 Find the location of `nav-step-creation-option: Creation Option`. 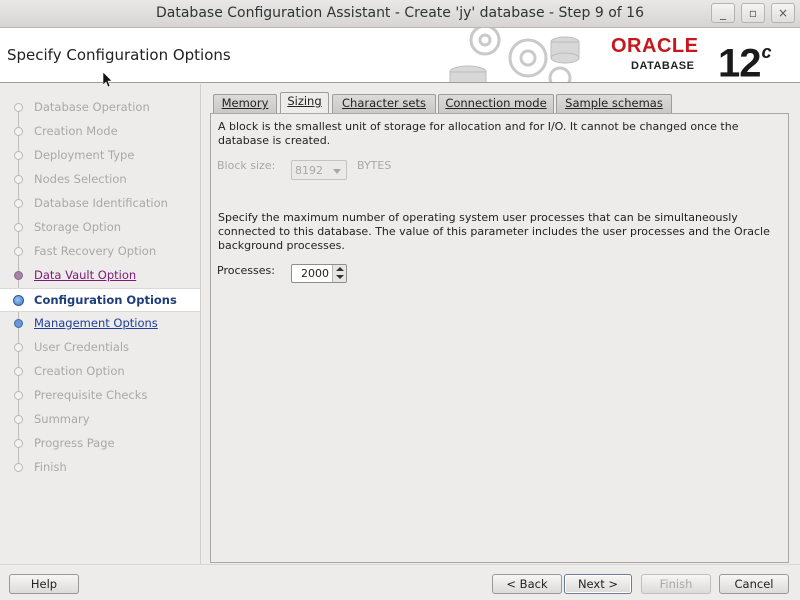

nav-step-creation-option: Creation Option is located at coordinates (100, 372).